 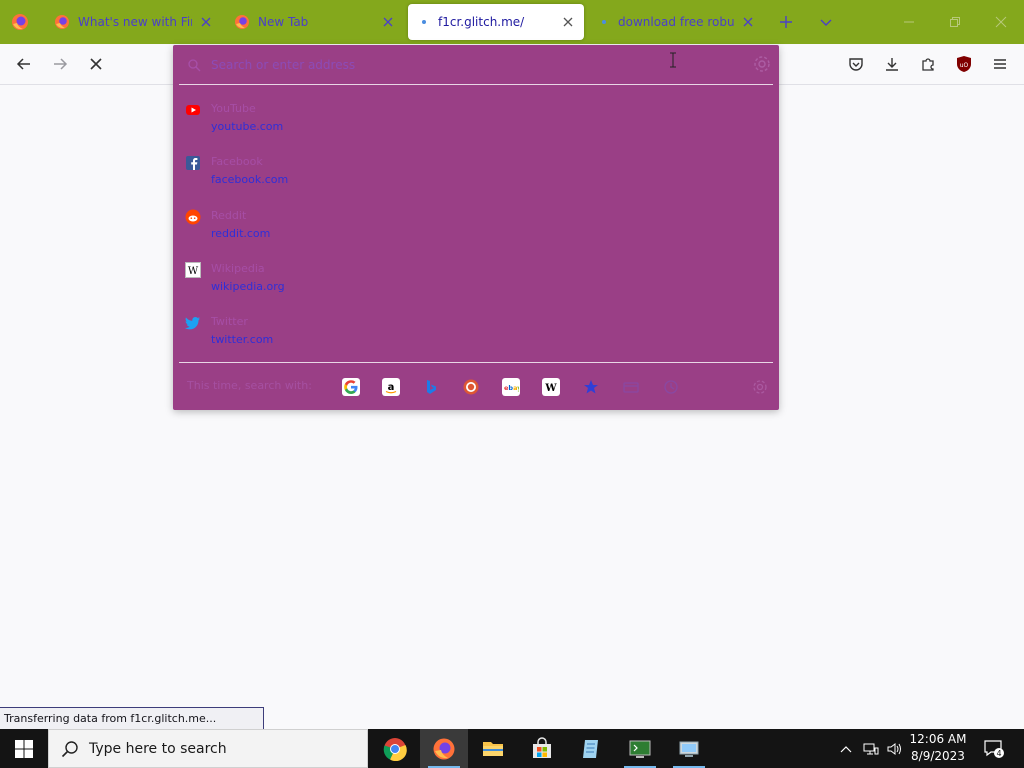 What do you see at coordinates (671, 387) in the screenshot?
I see `search-history-button` at bounding box center [671, 387].